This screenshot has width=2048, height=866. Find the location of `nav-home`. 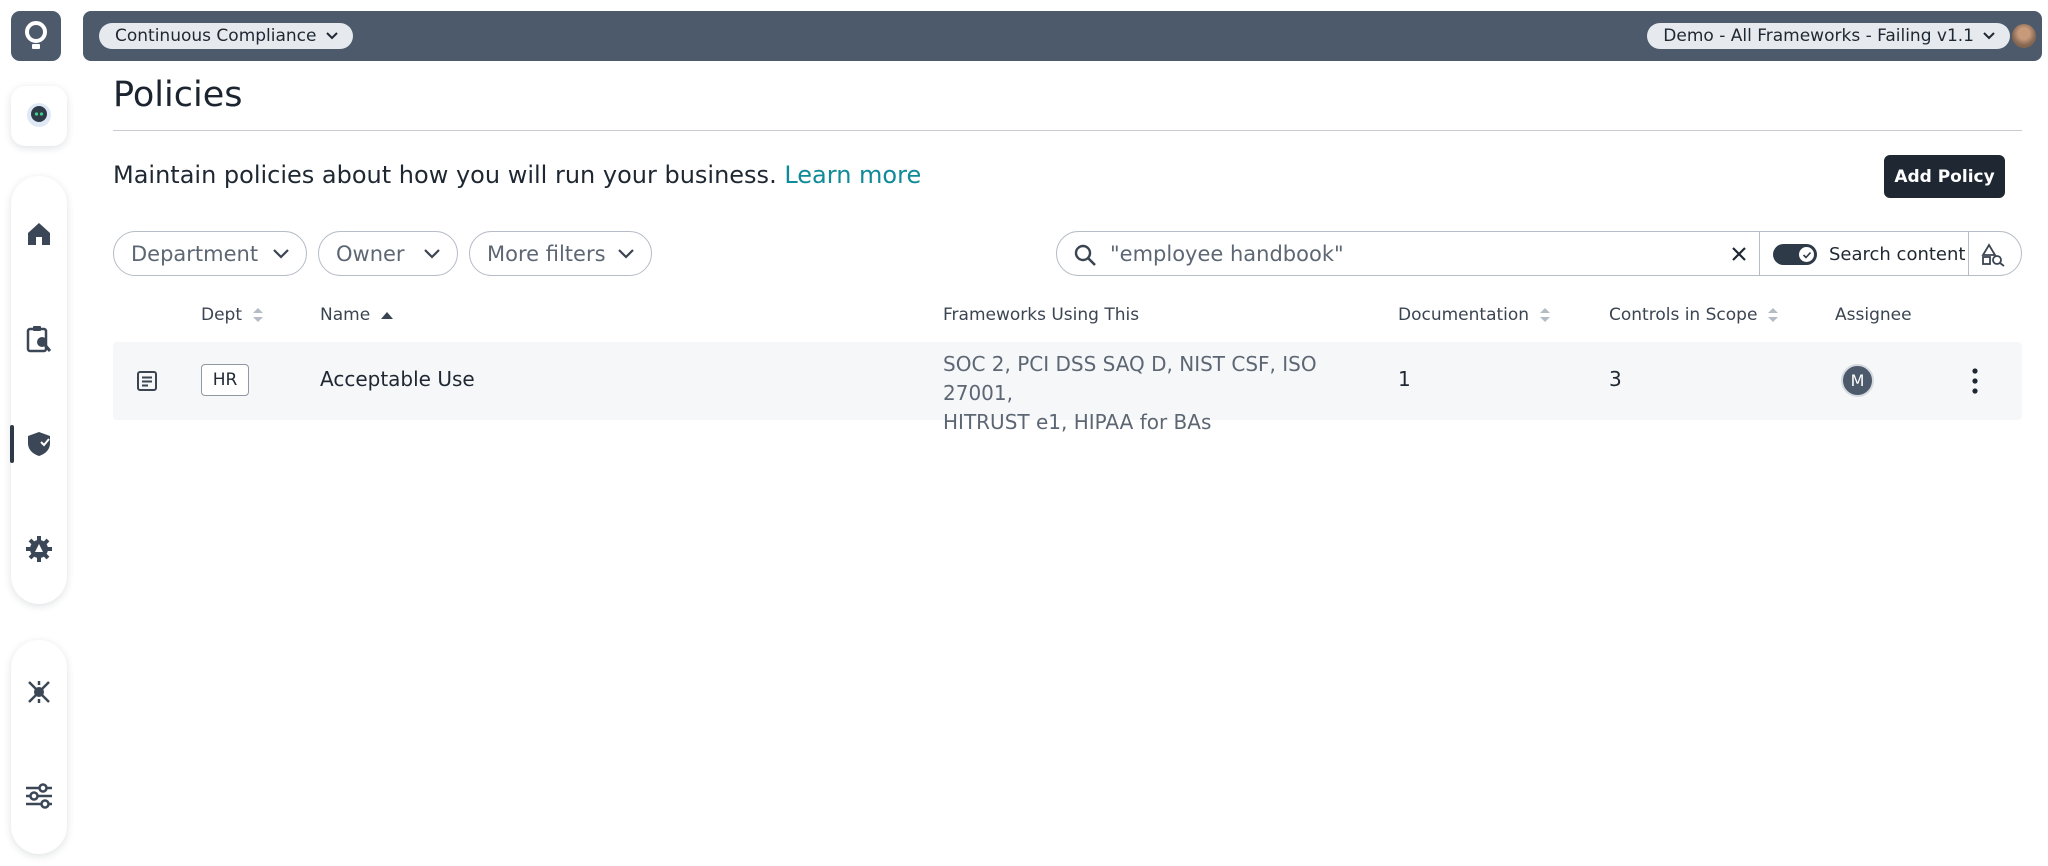

nav-home is located at coordinates (39, 234).